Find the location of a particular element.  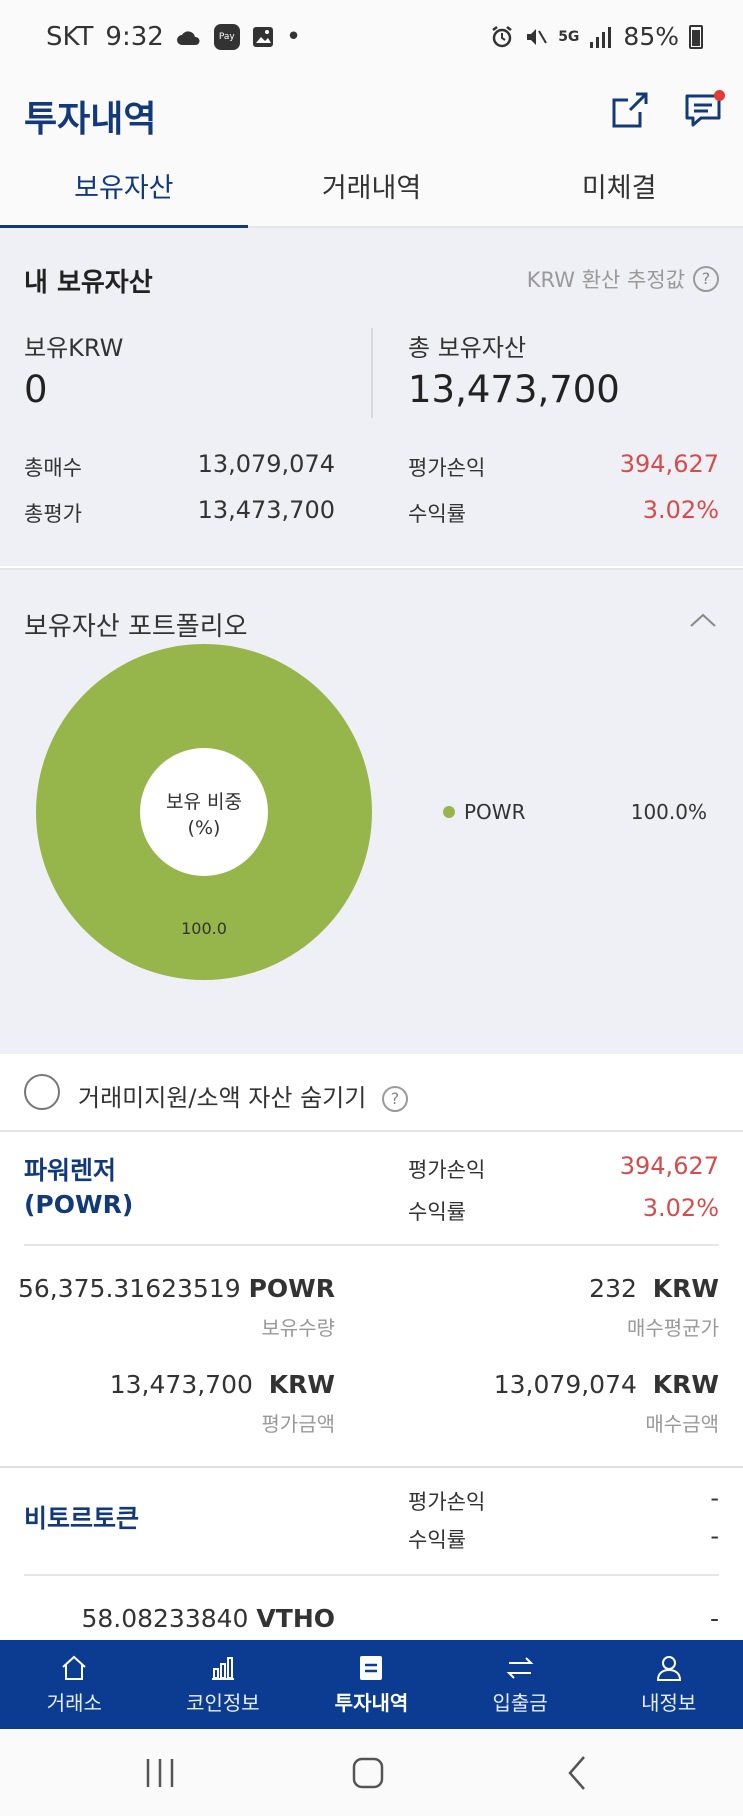

average-buy-price: 232 KRW is located at coordinates (654, 1288).